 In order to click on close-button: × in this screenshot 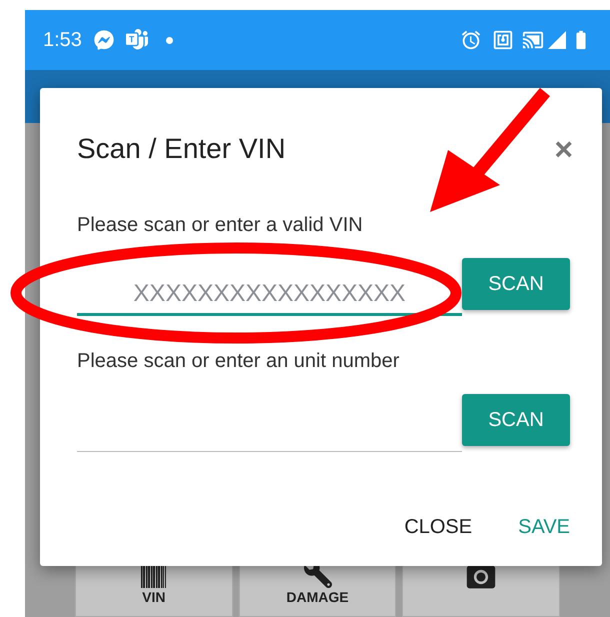, I will do `click(563, 149)`.